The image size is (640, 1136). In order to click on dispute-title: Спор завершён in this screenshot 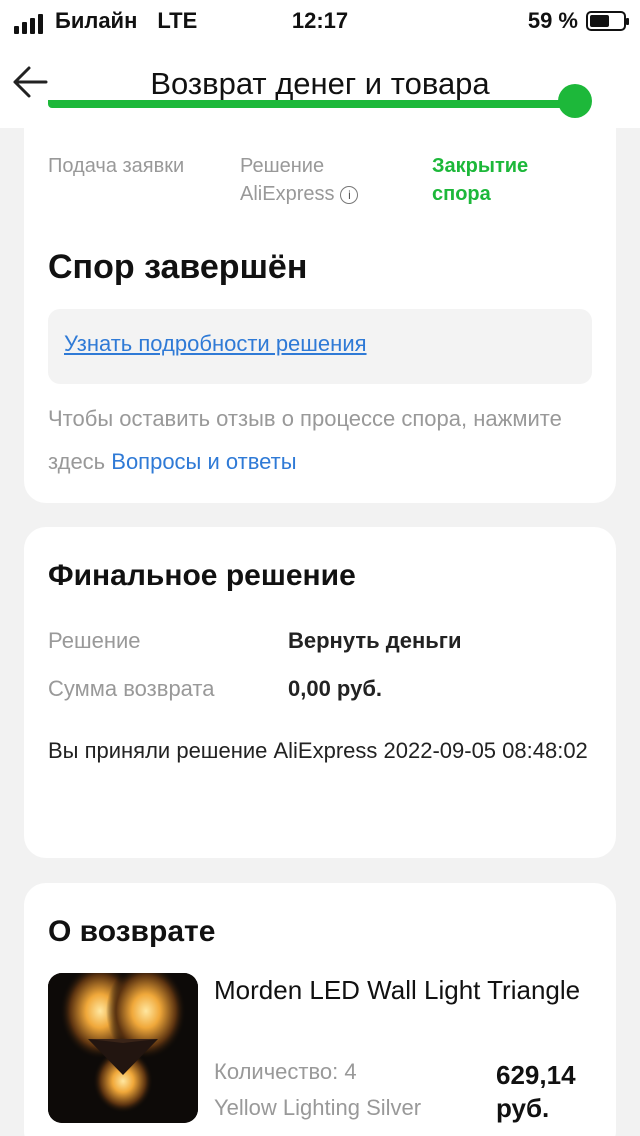, I will do `click(178, 267)`.